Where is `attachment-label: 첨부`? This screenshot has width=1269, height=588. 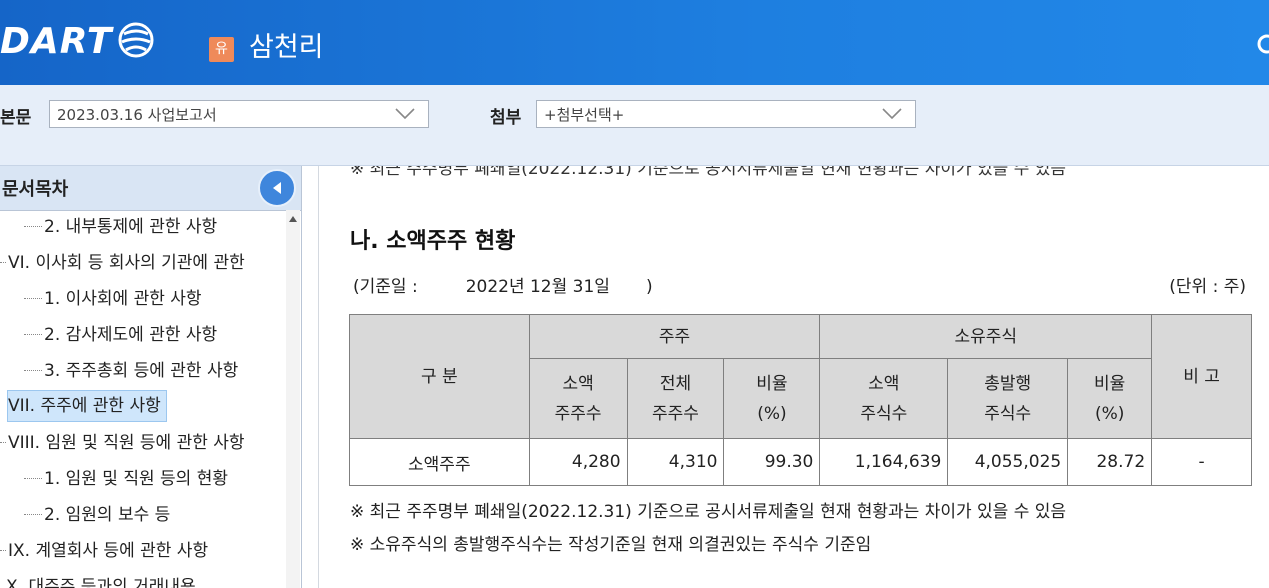 attachment-label: 첨부 is located at coordinates (506, 118).